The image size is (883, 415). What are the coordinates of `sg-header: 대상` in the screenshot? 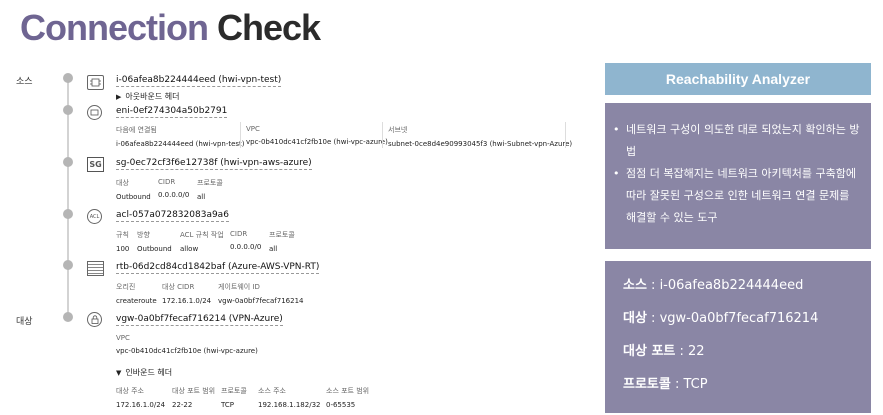 It's located at (122, 183).